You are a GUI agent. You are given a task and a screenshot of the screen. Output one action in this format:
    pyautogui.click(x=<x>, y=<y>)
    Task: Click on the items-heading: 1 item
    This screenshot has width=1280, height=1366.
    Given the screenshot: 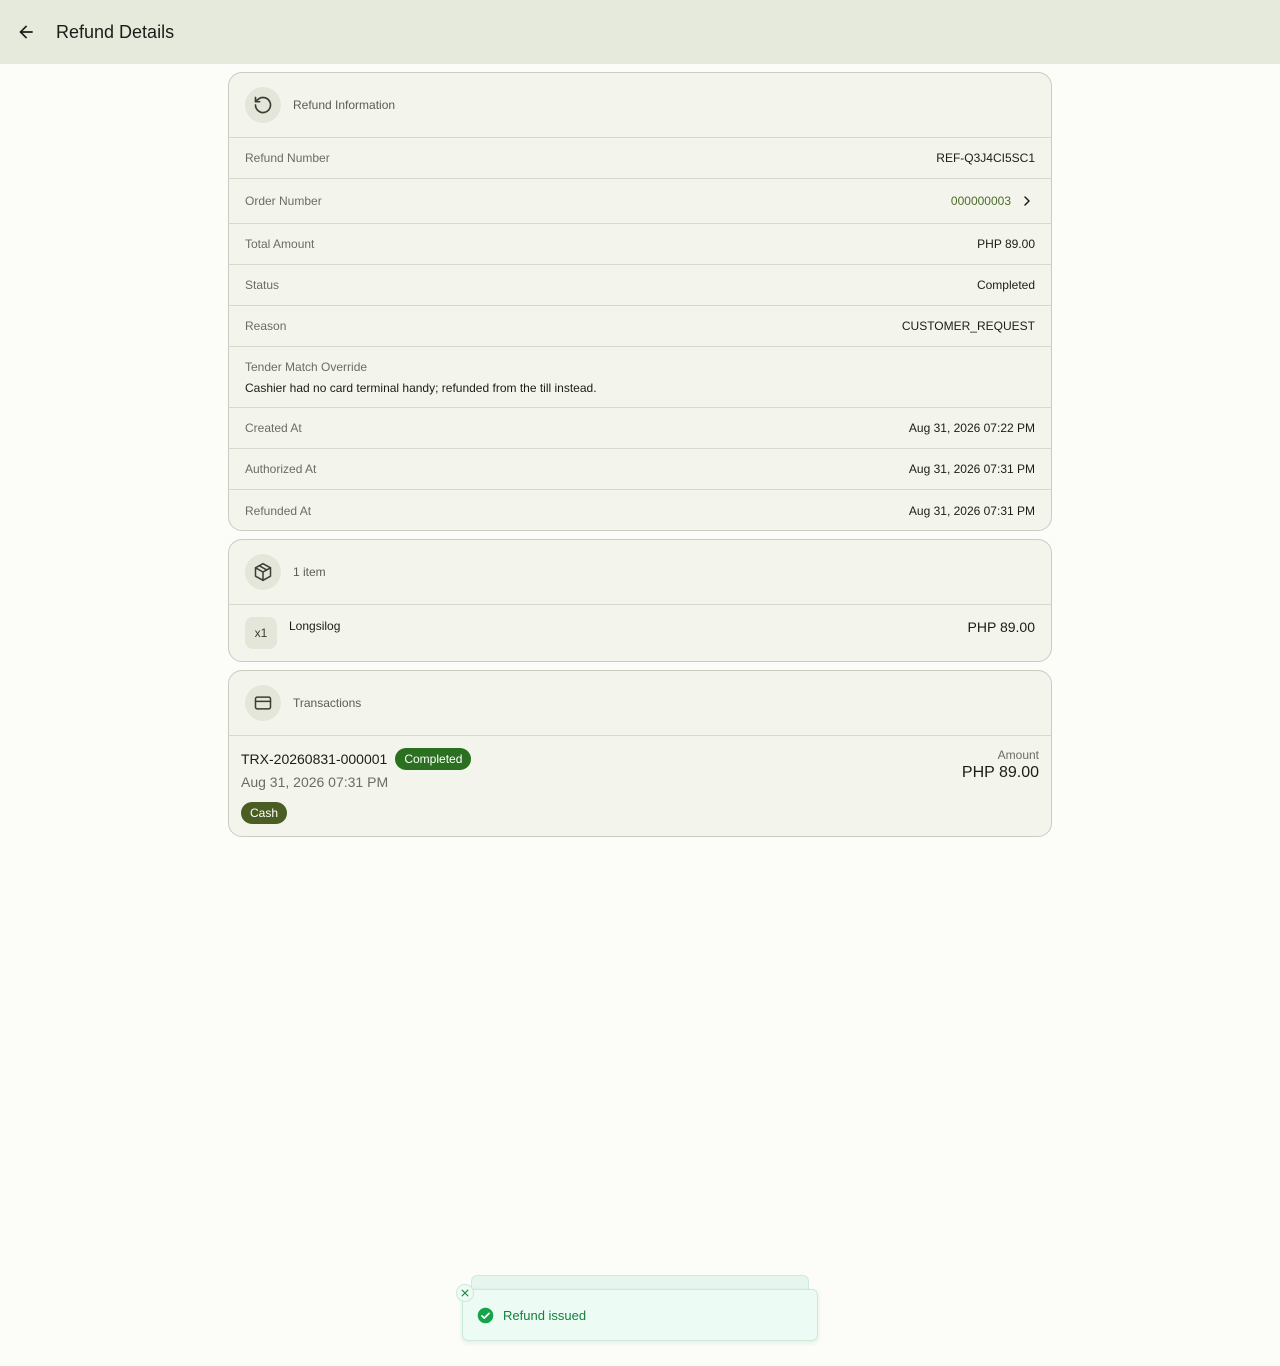 What is the action you would take?
    pyautogui.click(x=309, y=572)
    